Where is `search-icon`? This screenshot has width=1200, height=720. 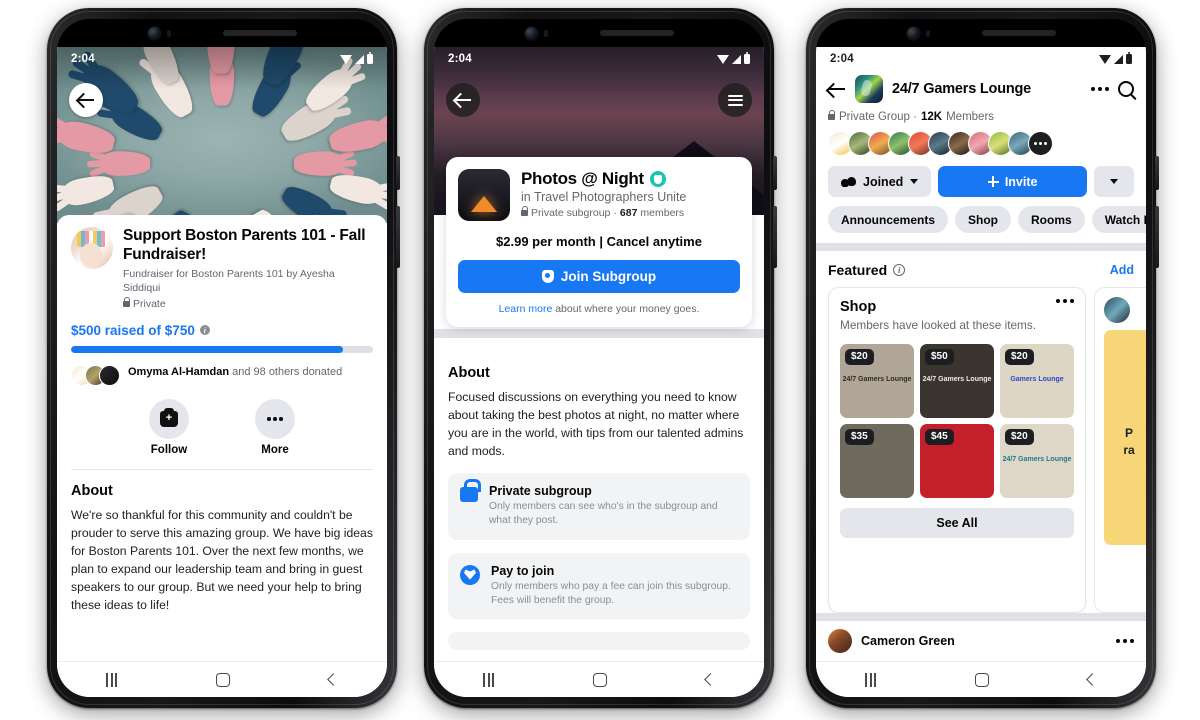 search-icon is located at coordinates (1126, 89).